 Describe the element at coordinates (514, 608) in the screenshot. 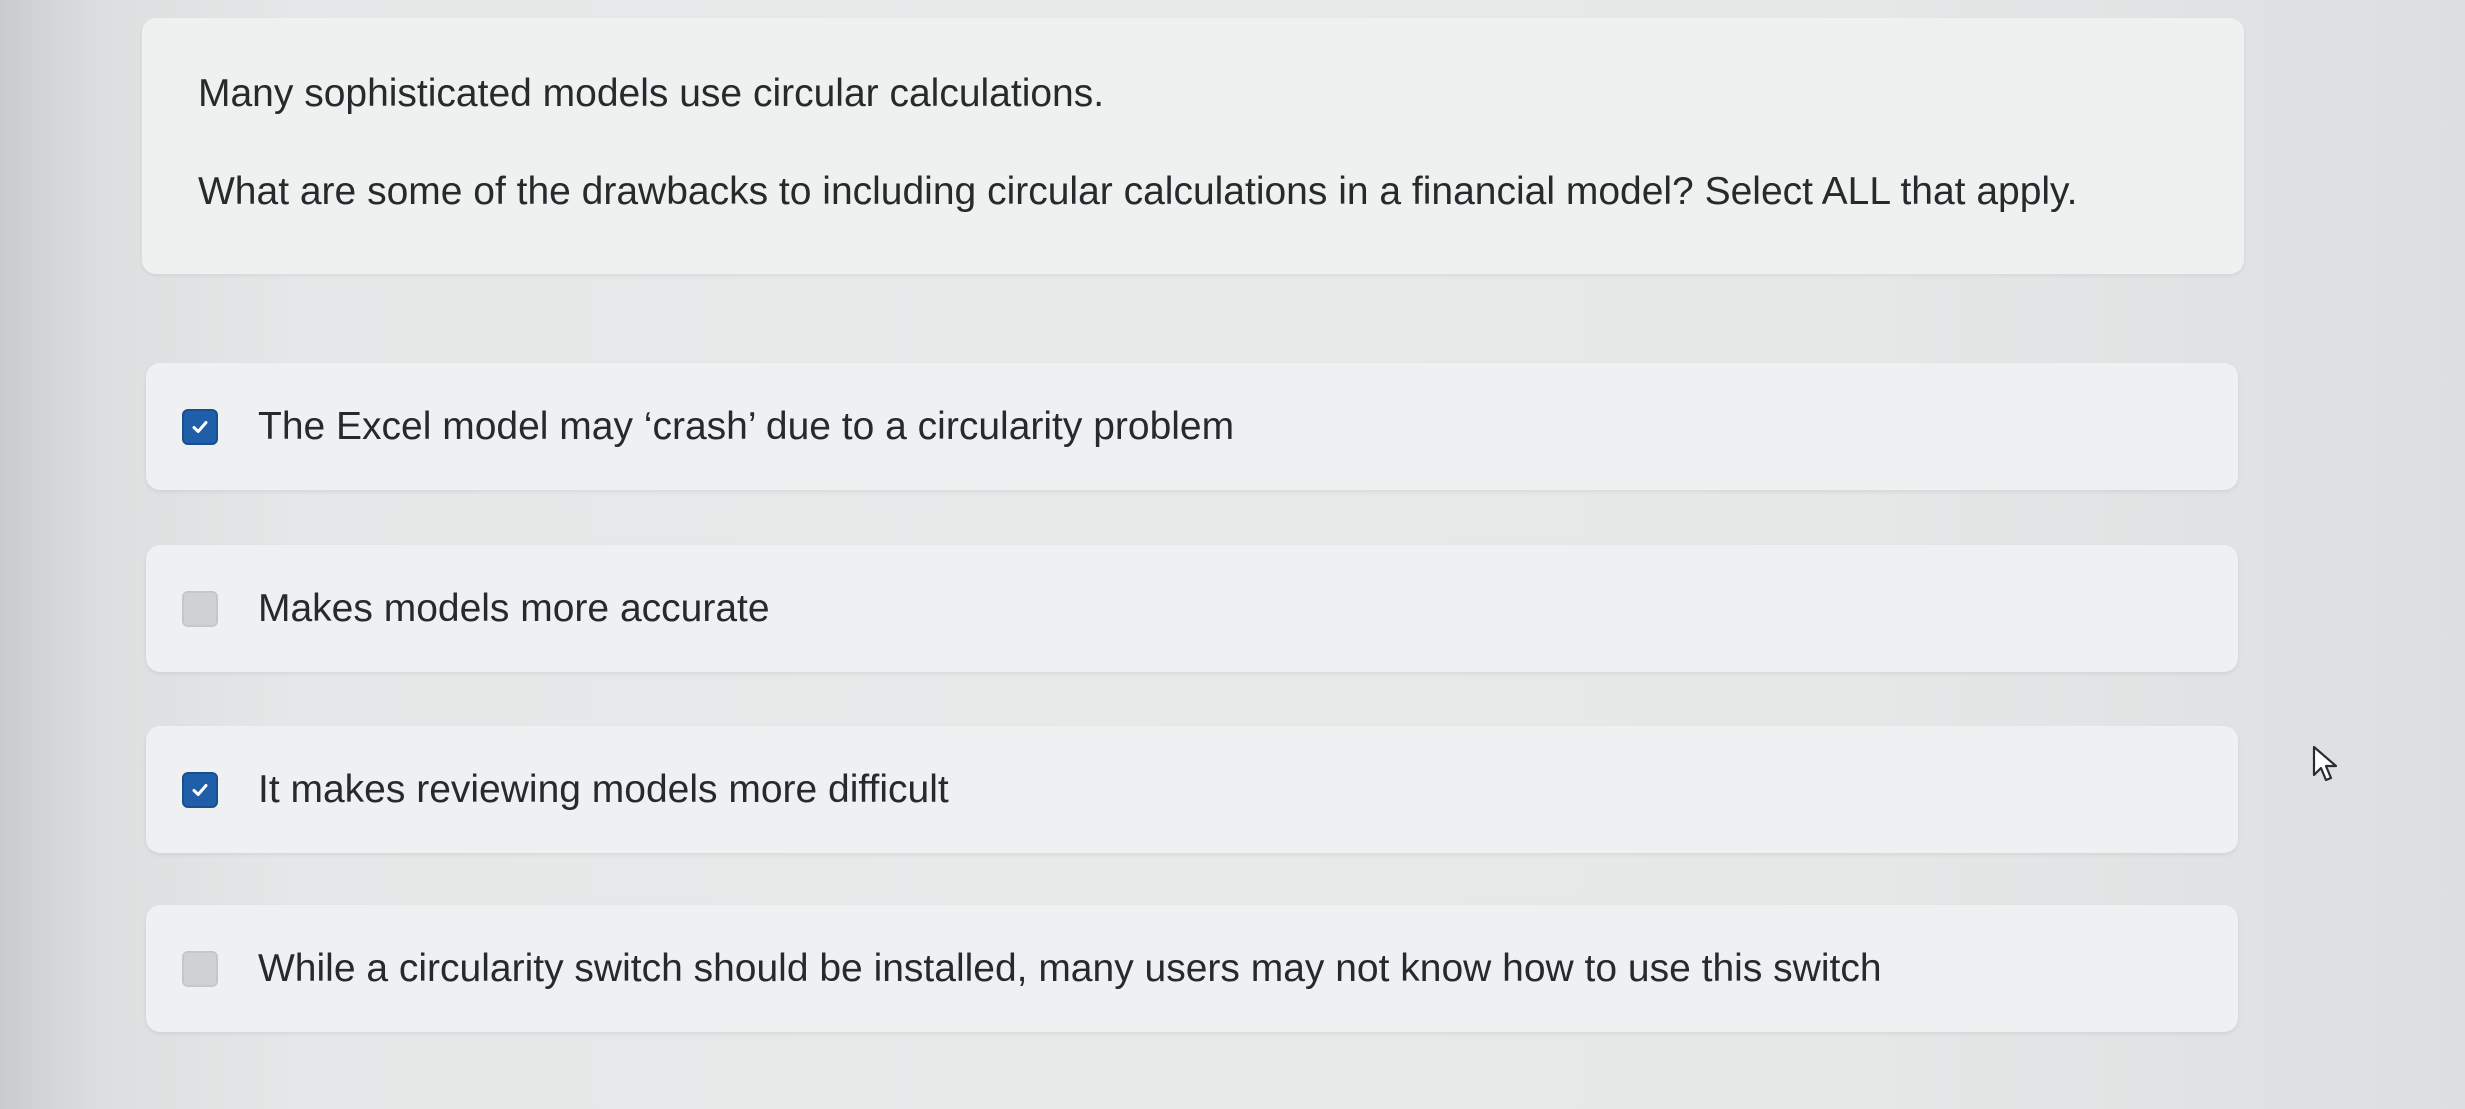

I see `option-label: Makes models more accurate` at that location.